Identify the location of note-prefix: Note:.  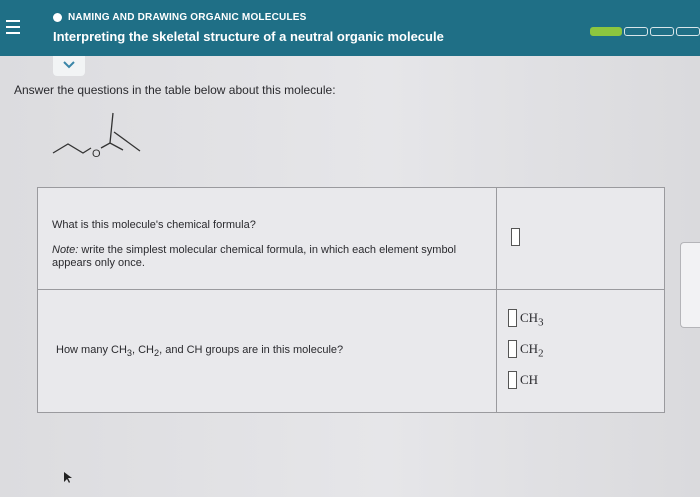
(65, 250).